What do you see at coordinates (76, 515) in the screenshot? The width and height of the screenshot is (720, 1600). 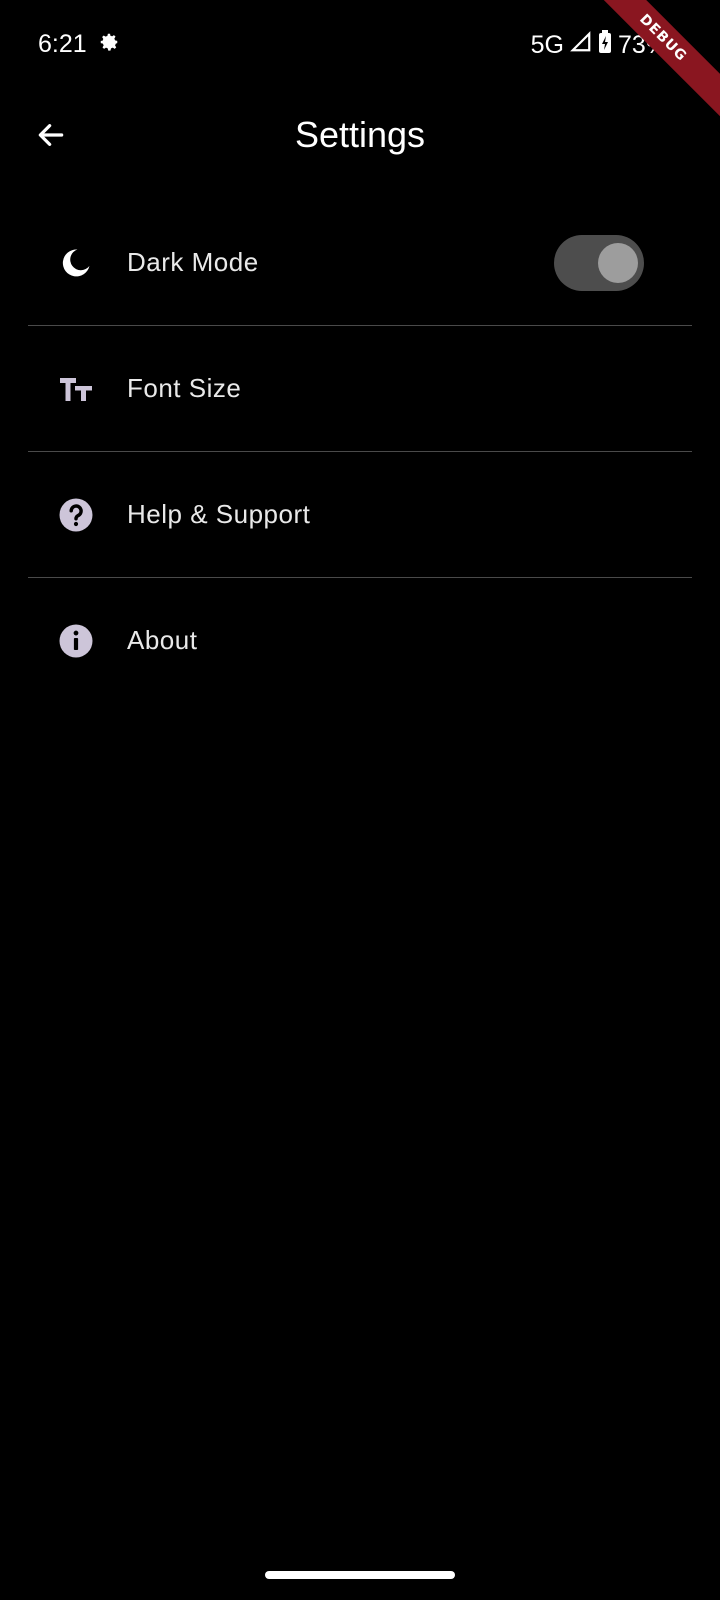 I see `help-circle-icon` at bounding box center [76, 515].